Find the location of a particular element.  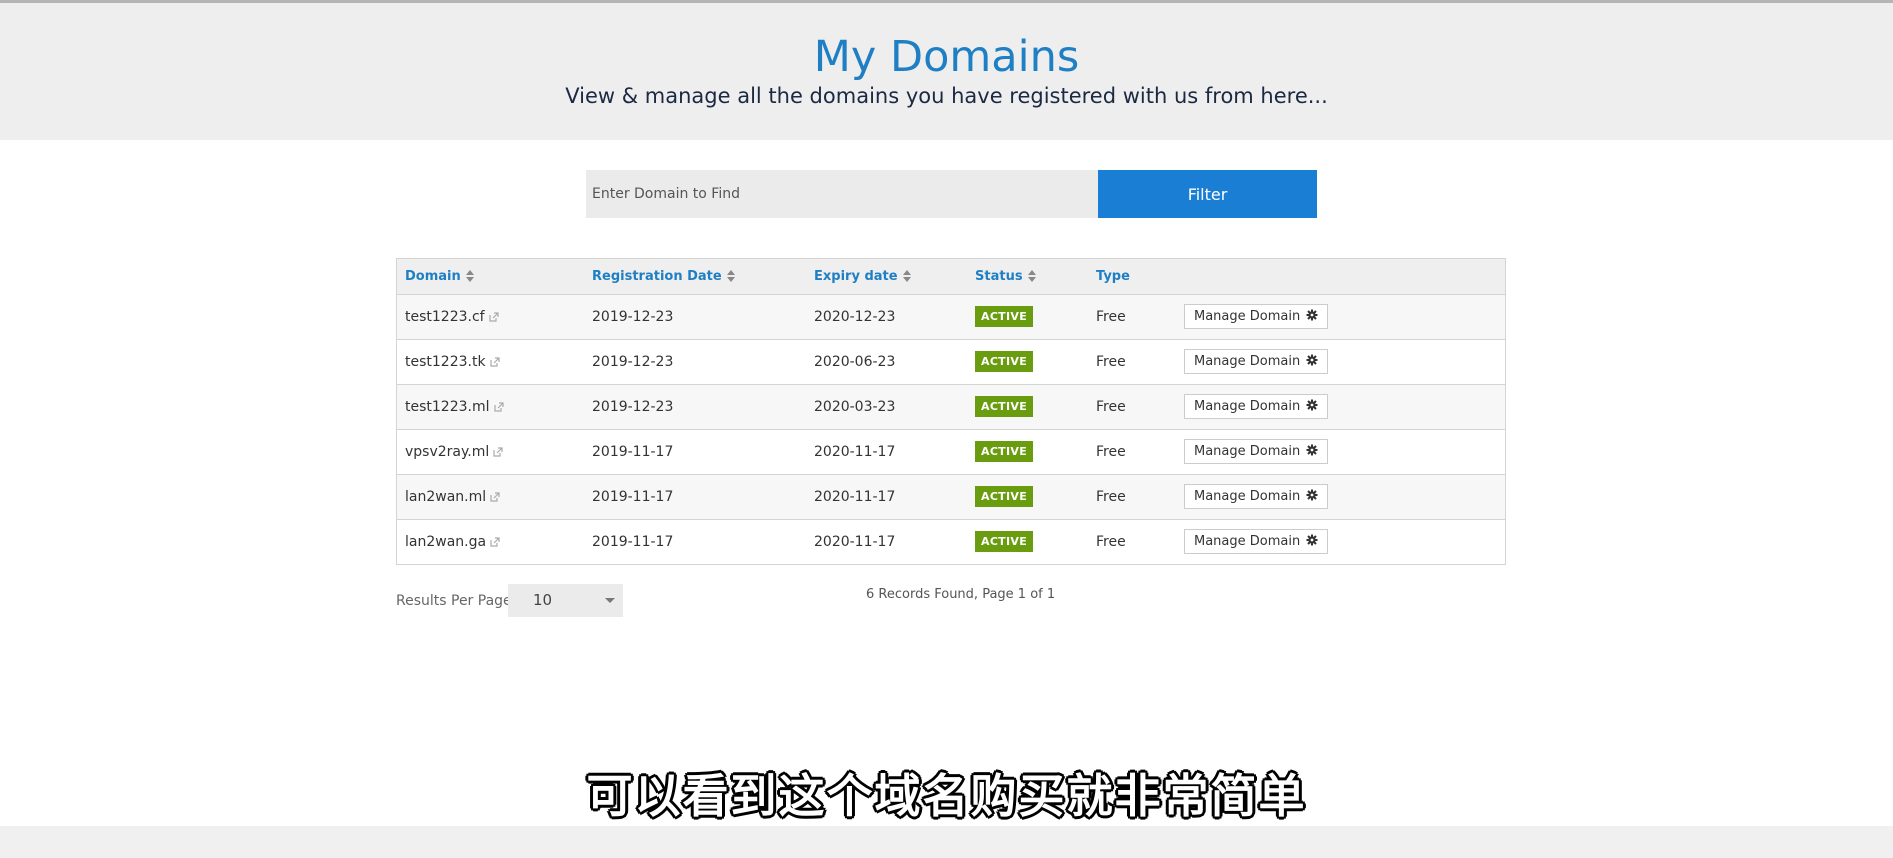

domain-cell: vpsv2ray.ml is located at coordinates (490, 451).